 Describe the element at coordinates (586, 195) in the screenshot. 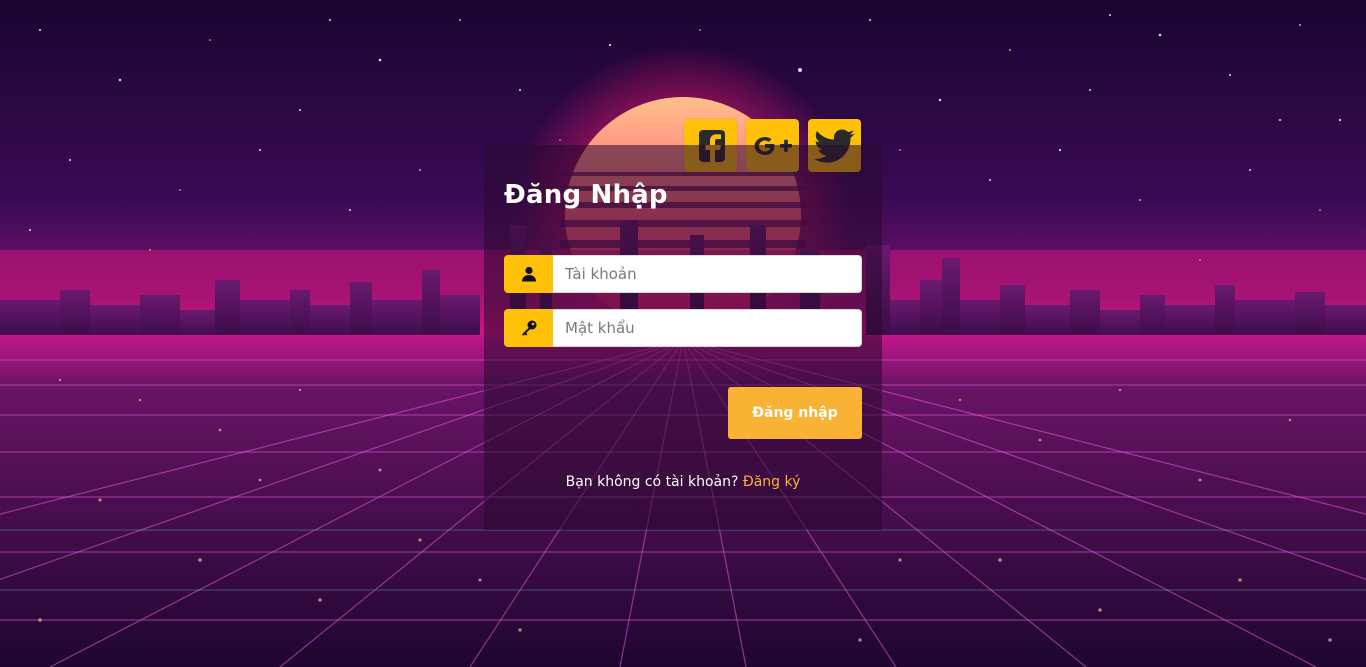

I see `login-title: Đăng Nhập` at that location.